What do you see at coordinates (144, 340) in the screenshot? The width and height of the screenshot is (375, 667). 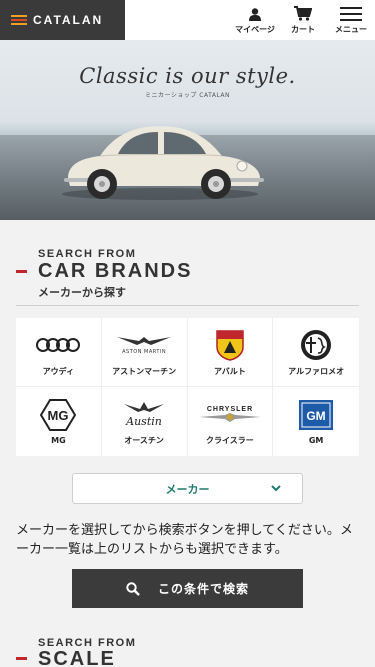 I see `aston-martin-logo-icon` at bounding box center [144, 340].